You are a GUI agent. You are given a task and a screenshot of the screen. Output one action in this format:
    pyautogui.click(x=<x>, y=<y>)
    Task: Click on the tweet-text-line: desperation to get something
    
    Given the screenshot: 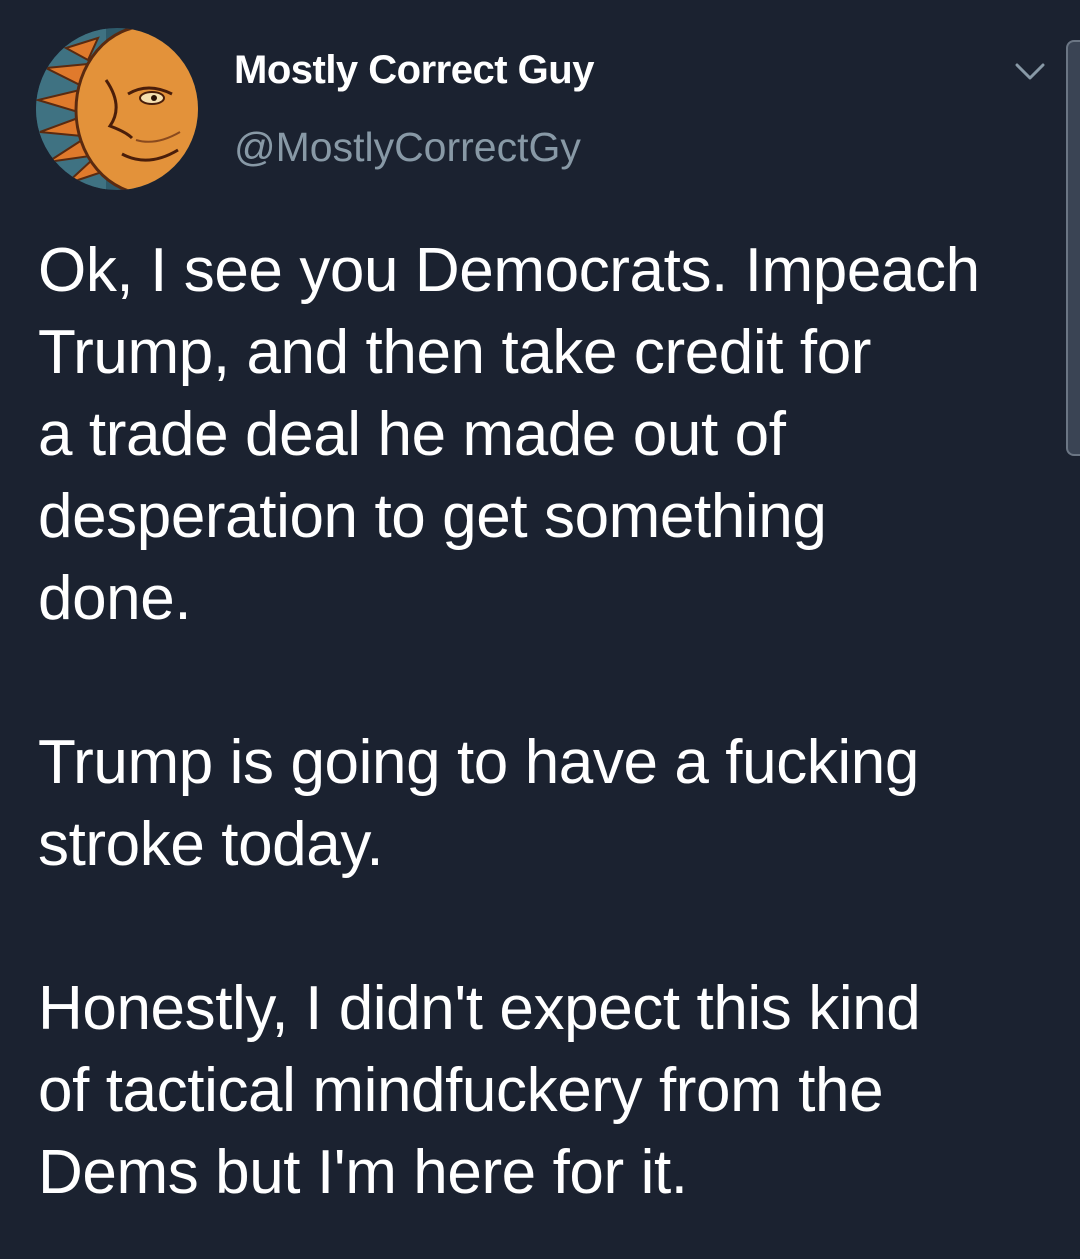 What is the action you would take?
    pyautogui.click(x=432, y=516)
    